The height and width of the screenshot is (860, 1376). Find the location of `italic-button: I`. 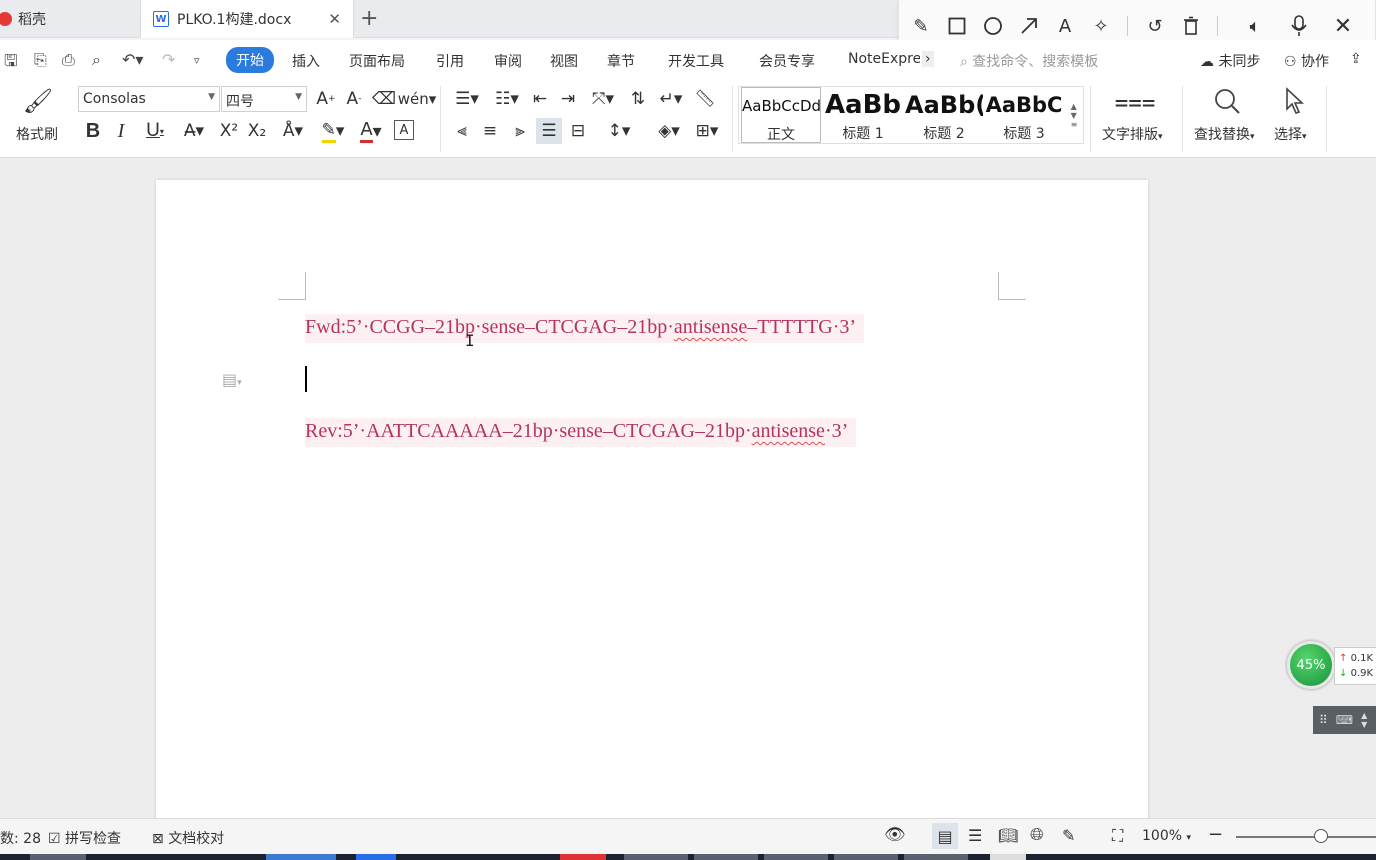

italic-button: I is located at coordinates (121, 131).